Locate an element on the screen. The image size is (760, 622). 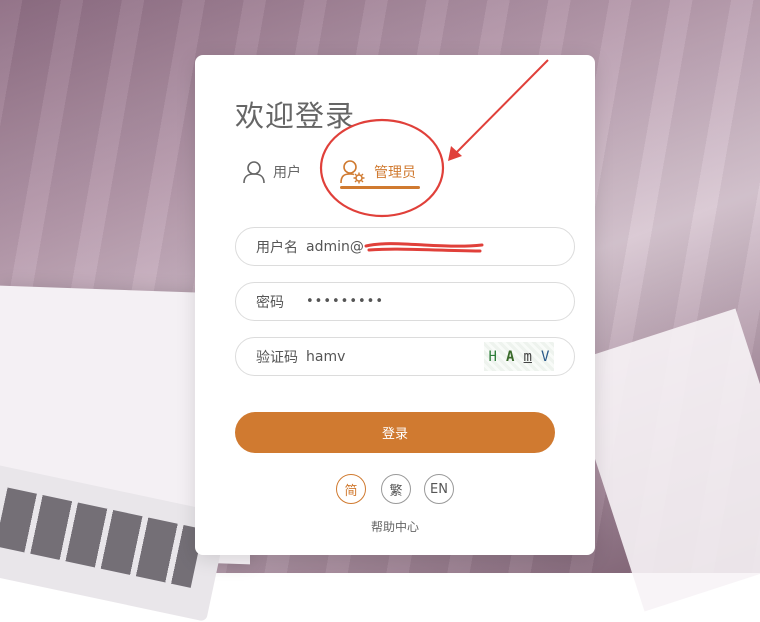
username-field: 用户名 admin@ is located at coordinates (405, 246).